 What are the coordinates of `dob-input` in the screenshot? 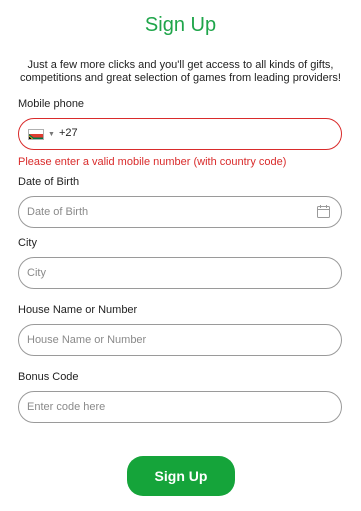 It's located at (172, 212).